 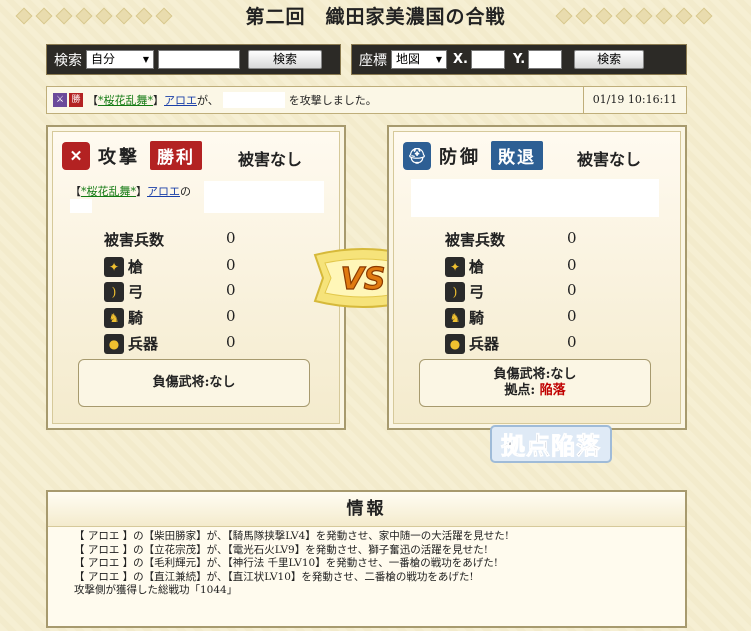 I want to click on defense-losses-label: 被害兵数, so click(x=475, y=240).